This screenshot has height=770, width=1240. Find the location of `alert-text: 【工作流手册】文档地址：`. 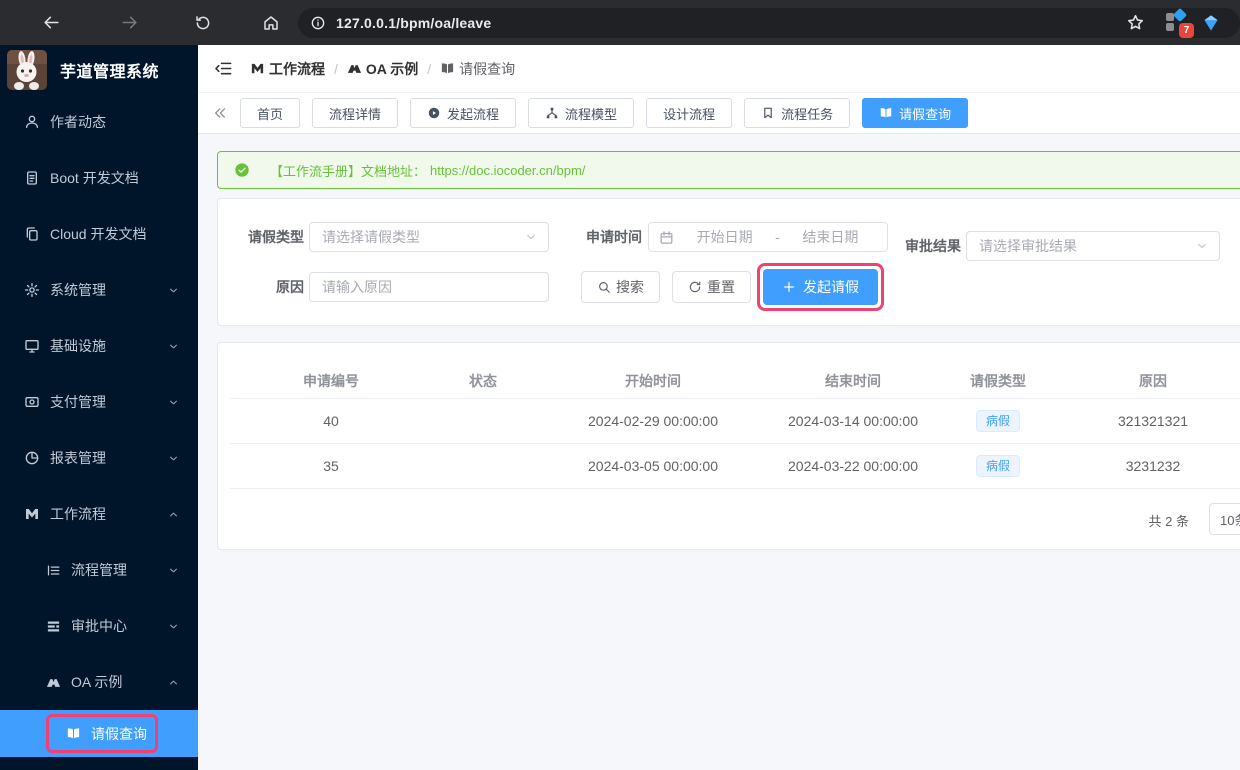

alert-text: 【工作流手册】文档地址： is located at coordinates (348, 171).